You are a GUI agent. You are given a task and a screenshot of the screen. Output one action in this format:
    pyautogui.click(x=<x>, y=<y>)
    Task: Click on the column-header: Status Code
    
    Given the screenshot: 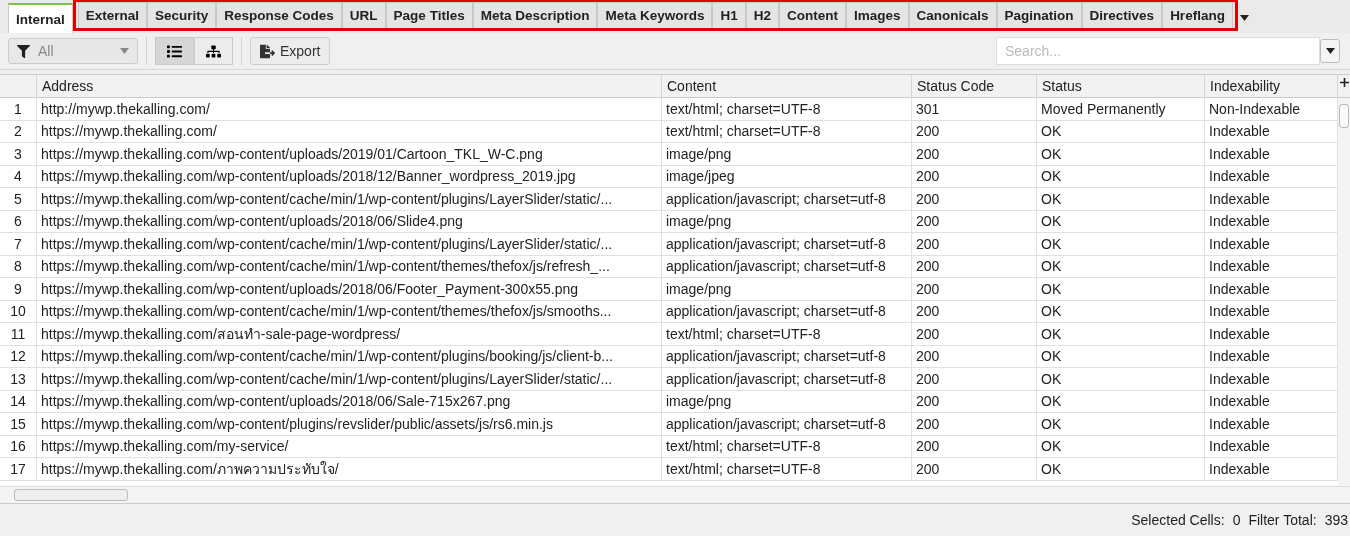 What is the action you would take?
    pyautogui.click(x=974, y=86)
    